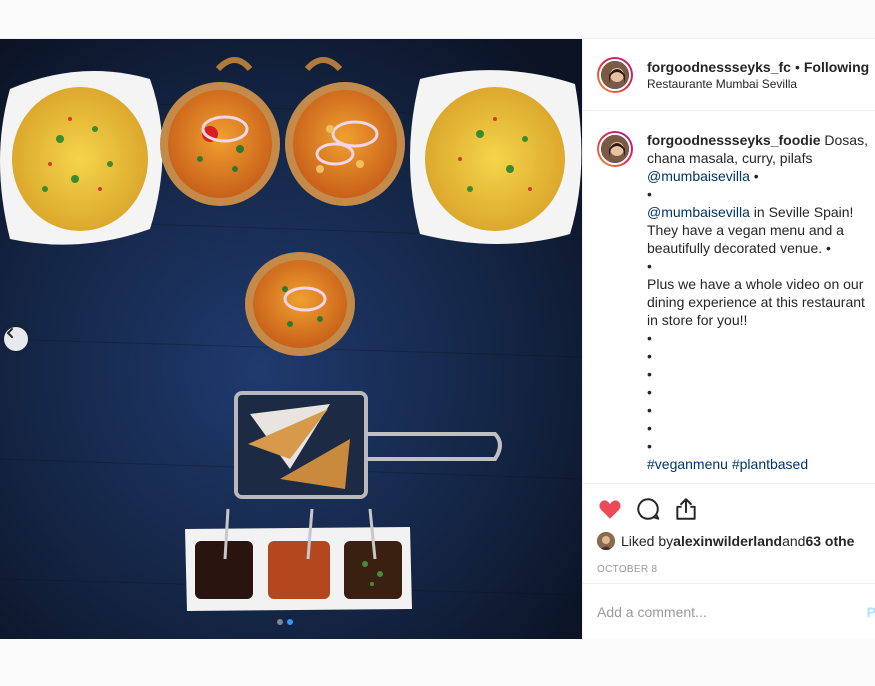 This screenshot has height=686, width=875. Describe the element at coordinates (290, 622) in the screenshot. I see `carousel-dot-active` at that location.